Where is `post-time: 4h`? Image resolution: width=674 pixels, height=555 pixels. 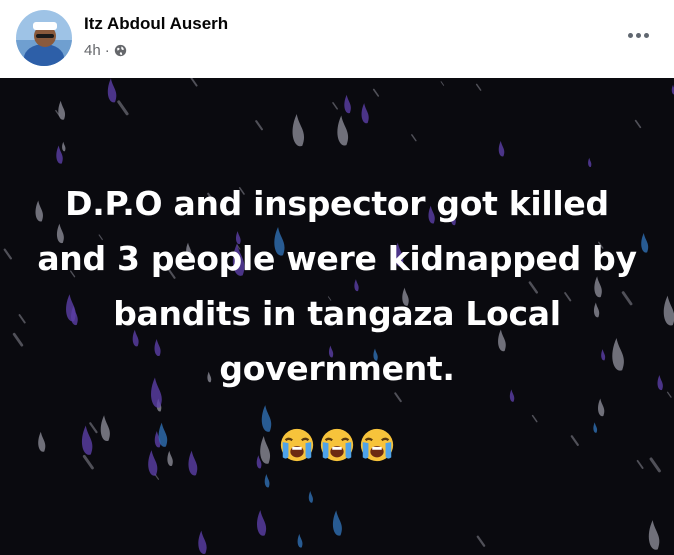
post-time: 4h is located at coordinates (92, 50).